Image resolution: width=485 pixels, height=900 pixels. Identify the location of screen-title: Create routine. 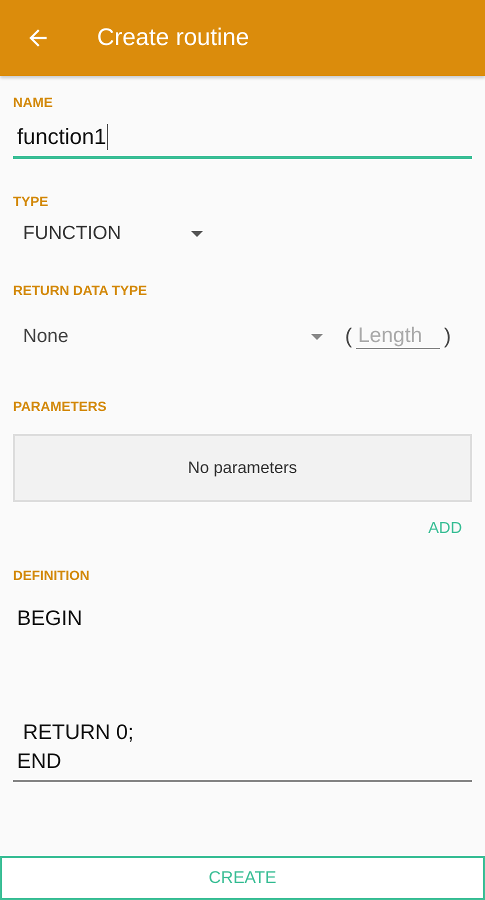
(173, 38).